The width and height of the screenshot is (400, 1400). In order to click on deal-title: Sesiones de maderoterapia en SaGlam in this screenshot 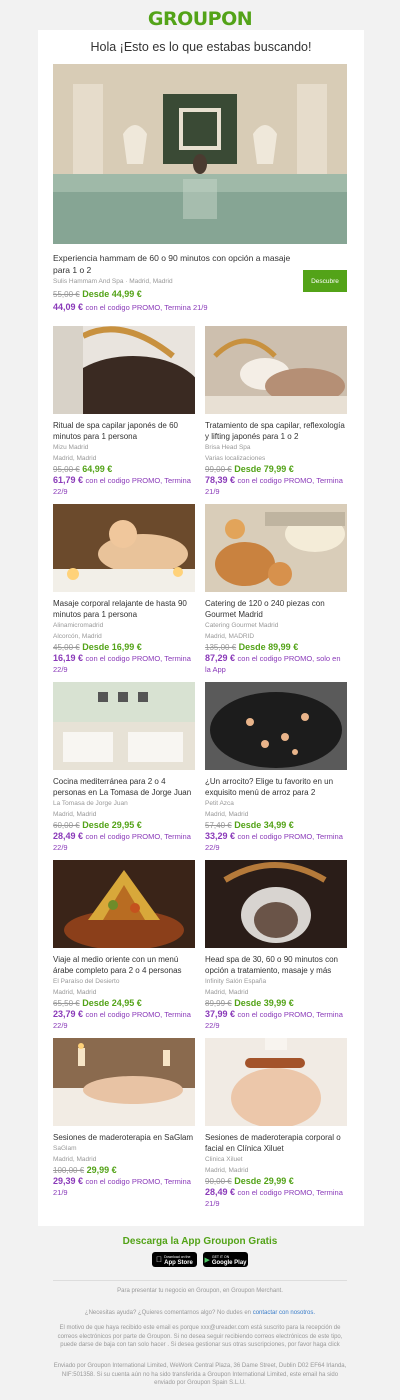, I will do `click(124, 1137)`.